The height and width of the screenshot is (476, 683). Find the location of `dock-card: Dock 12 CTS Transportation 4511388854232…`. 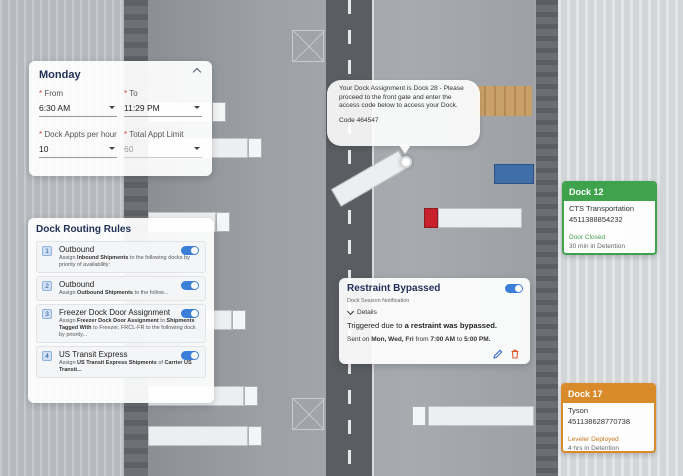

dock-card: Dock 12 CTS Transportation 4511388854232… is located at coordinates (609, 218).